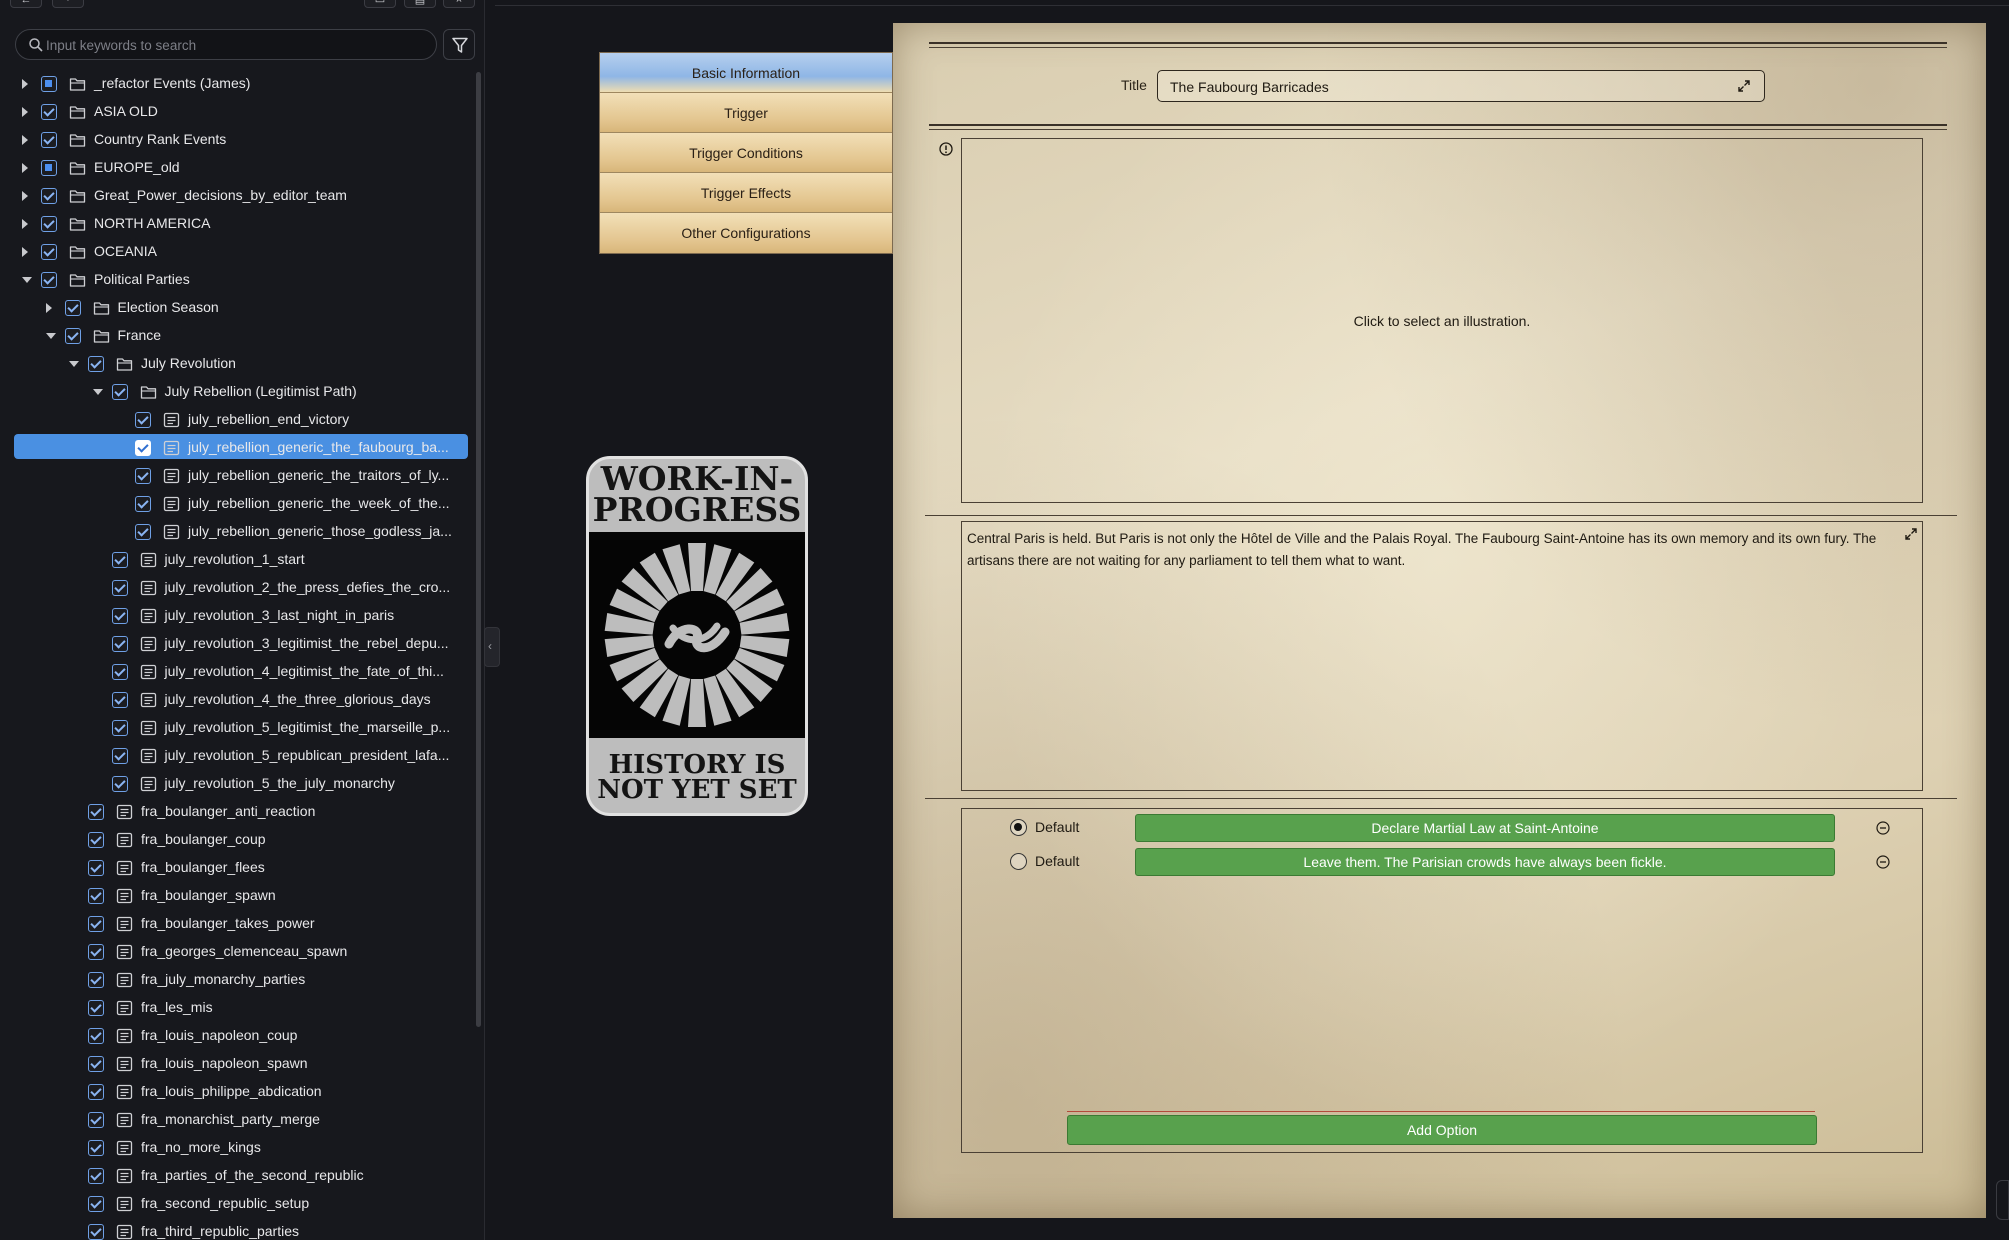 The width and height of the screenshot is (2009, 1240). I want to click on add-option-button: Add Option, so click(1442, 1130).